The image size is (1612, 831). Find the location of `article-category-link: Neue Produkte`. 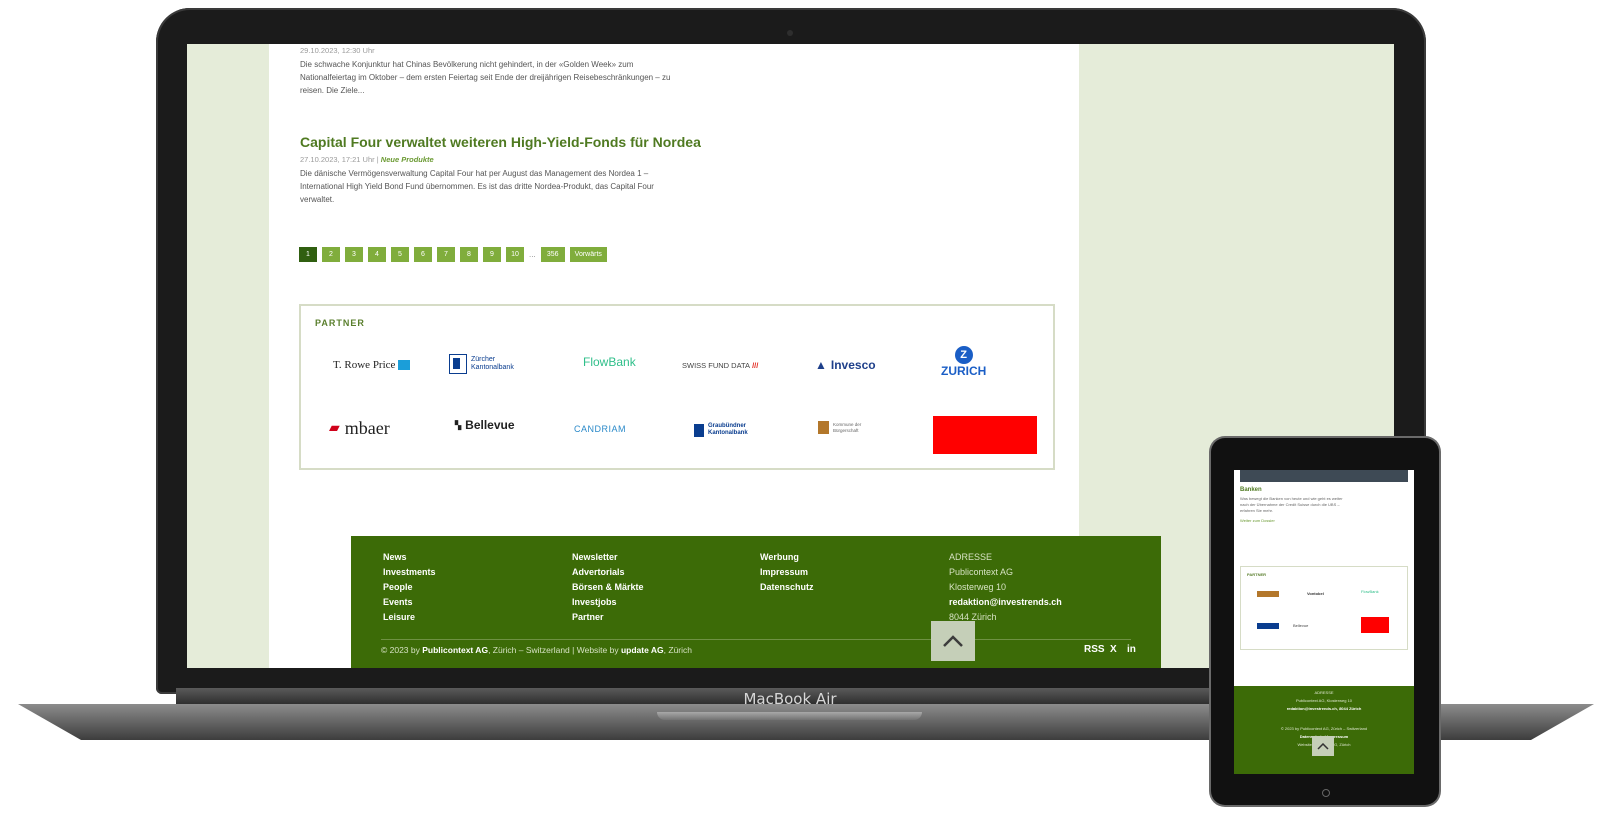

article-category-link: Neue Produkte is located at coordinates (407, 159).